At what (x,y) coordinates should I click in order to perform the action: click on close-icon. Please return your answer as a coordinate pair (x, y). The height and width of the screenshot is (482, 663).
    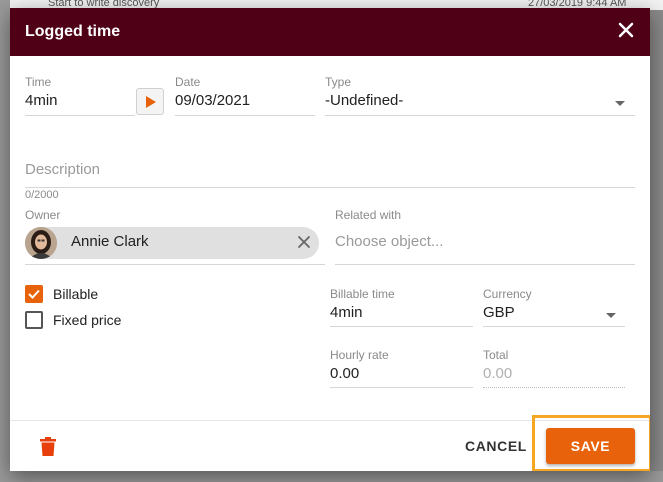
    Looking at the image, I should click on (626, 30).